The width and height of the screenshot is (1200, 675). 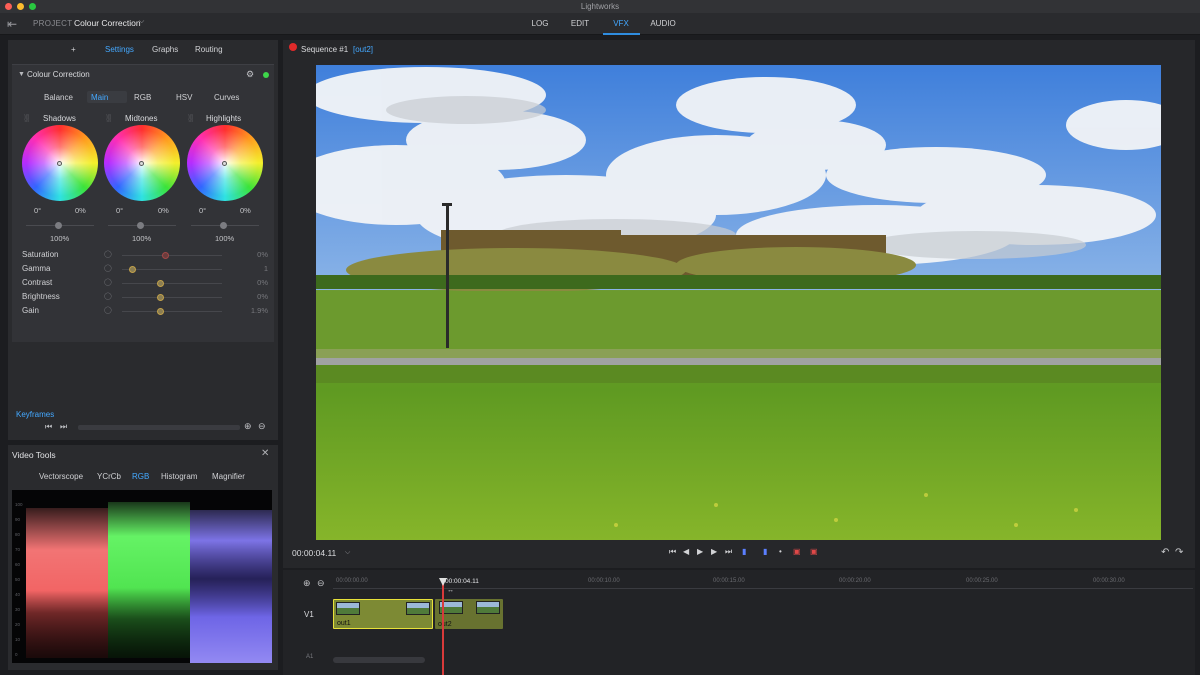 I want to click on add-effect-button: +, so click(x=73, y=49).